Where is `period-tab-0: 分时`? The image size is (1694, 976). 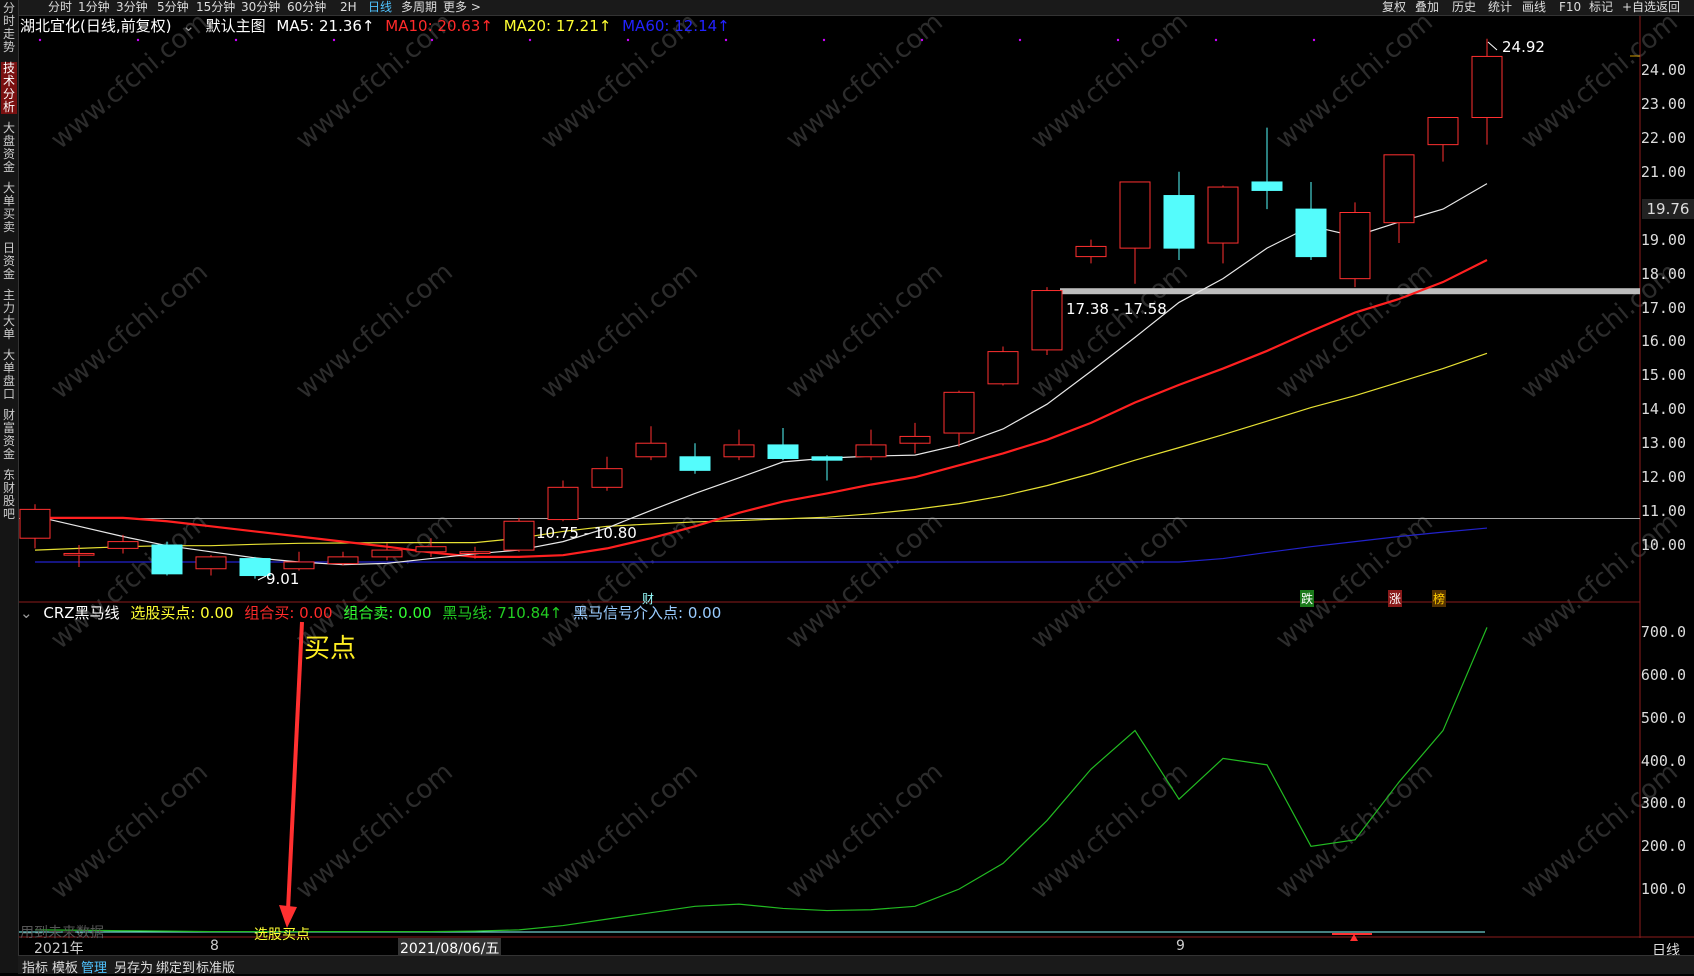
period-tab-0: 分时 is located at coordinates (60, 7).